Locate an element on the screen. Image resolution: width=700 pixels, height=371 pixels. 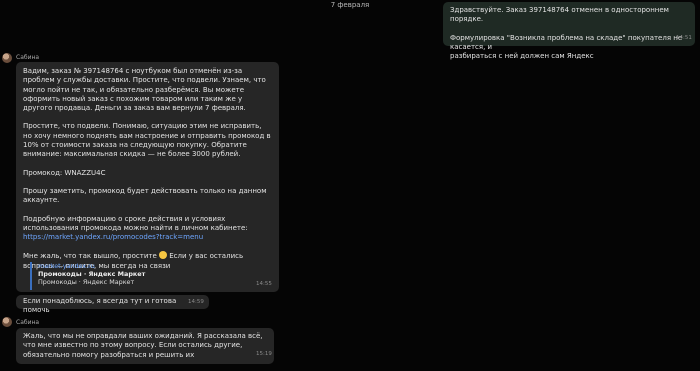
message-time: 15:19 is located at coordinates (264, 354).